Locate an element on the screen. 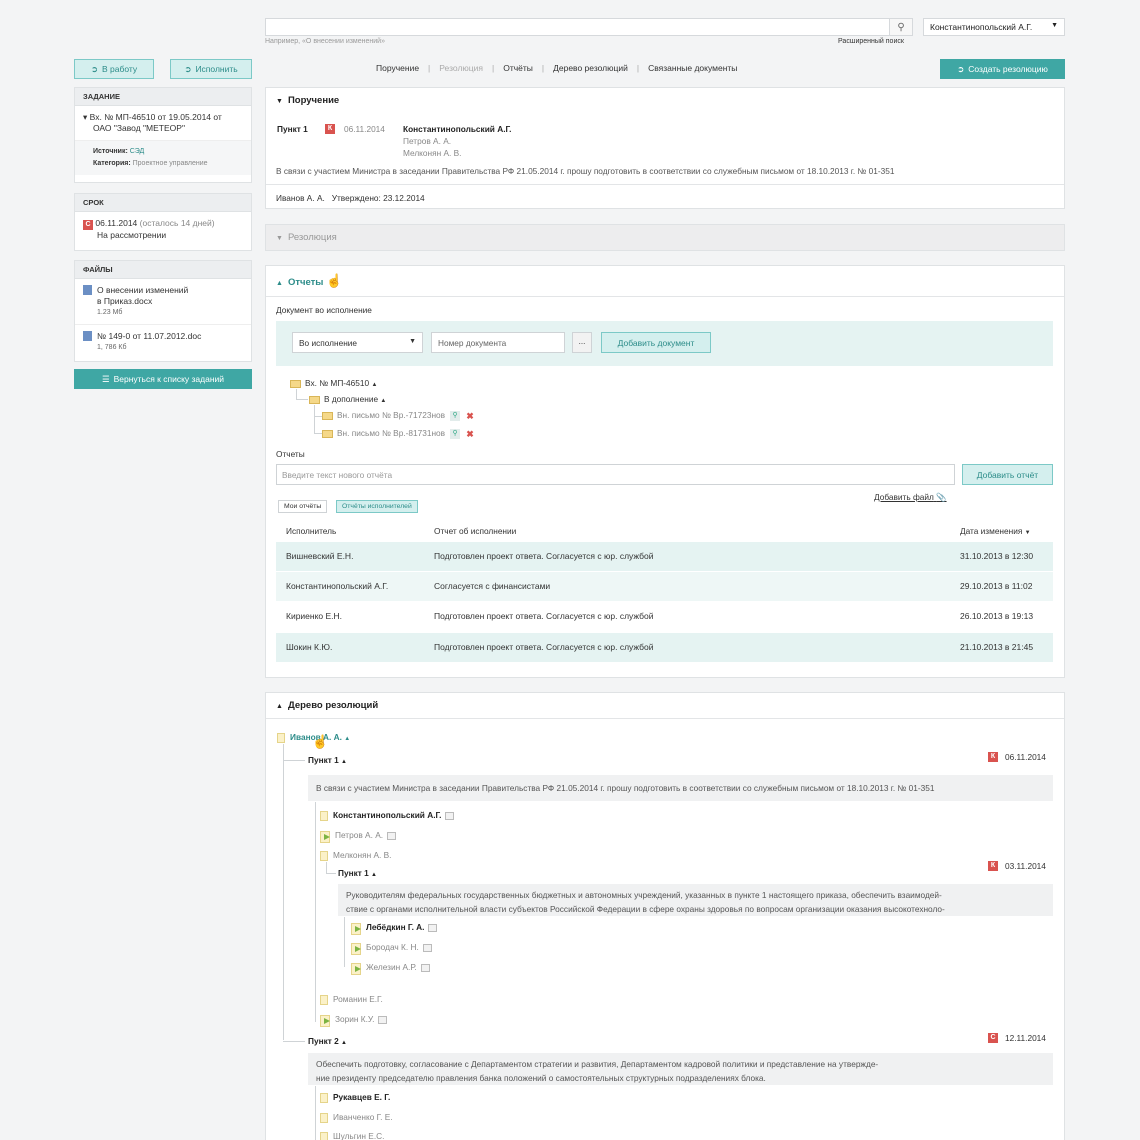 This screenshot has height=1140, width=1140. user-dropdown: Константинопольский А.Г. ▼ is located at coordinates (994, 27).